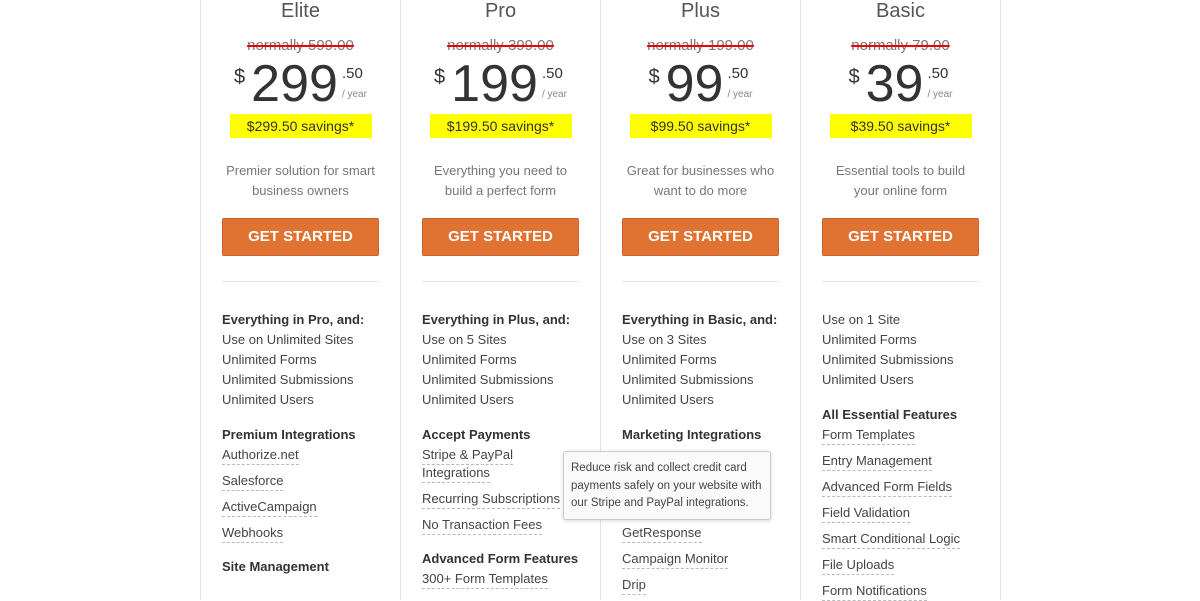 The image size is (1200, 601). Describe the element at coordinates (260, 456) in the screenshot. I see `feature-link: Authorize.net` at that location.